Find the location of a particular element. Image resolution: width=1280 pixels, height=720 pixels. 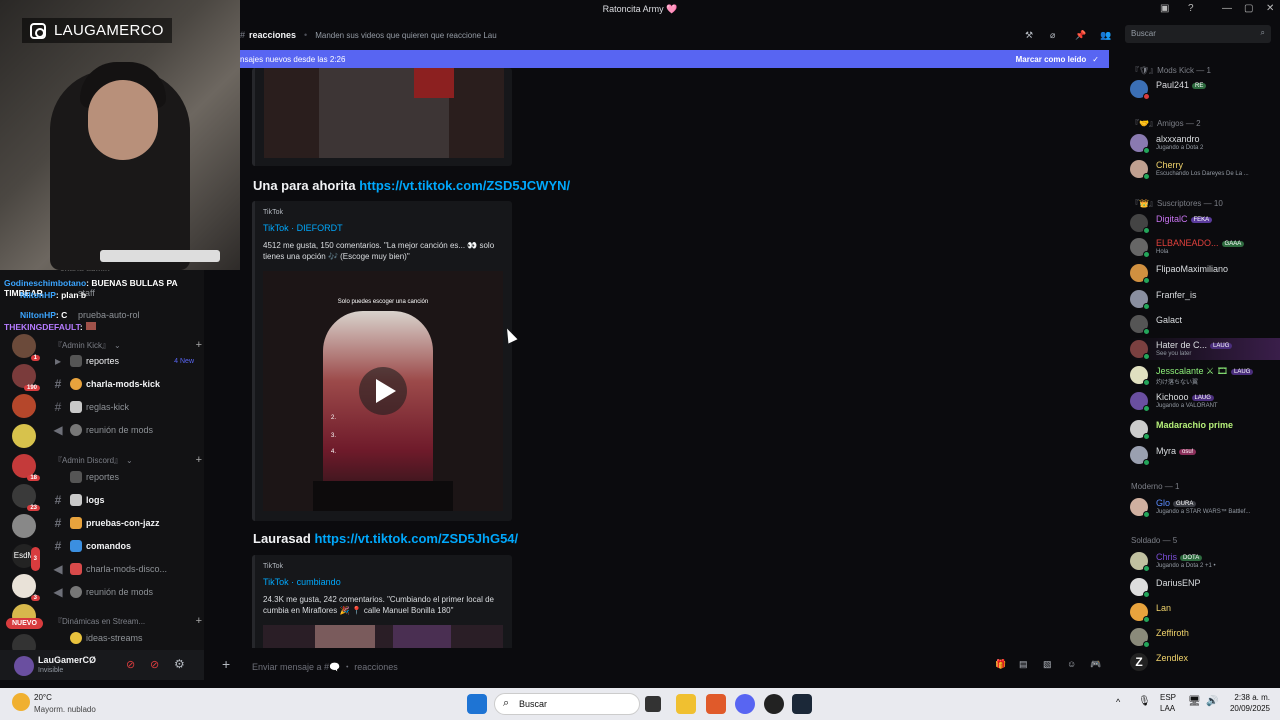

category-admin-discord: 『Admin Discord』 ⌄ + is located at coordinates (128, 460).